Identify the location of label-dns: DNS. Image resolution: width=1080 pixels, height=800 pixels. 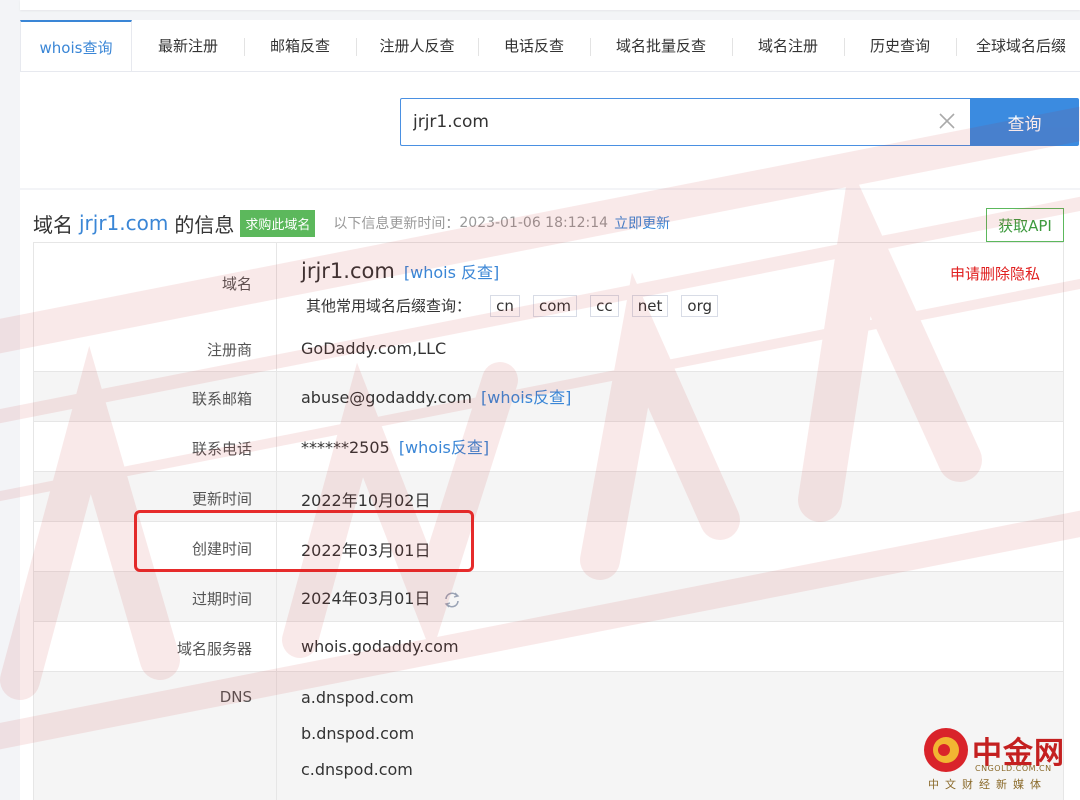
(235, 697).